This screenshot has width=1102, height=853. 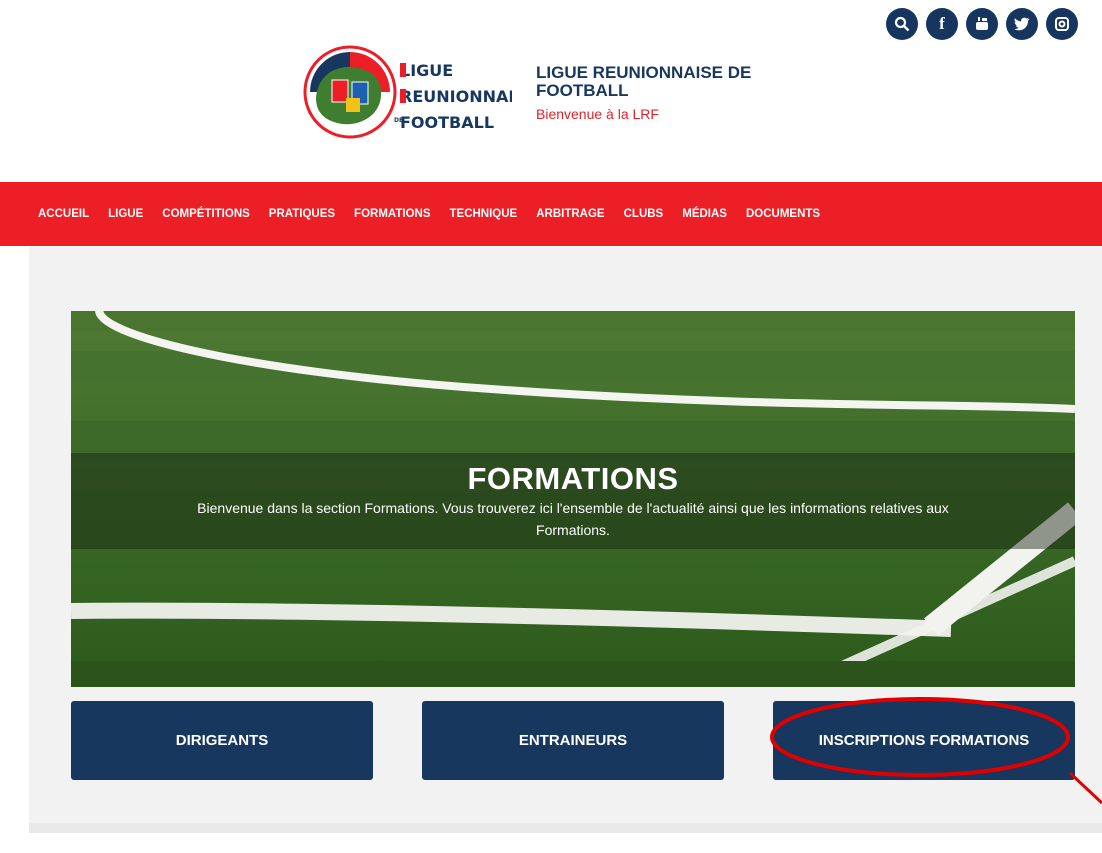 What do you see at coordinates (644, 214) in the screenshot?
I see `nav-item-clubs: CLUBS` at bounding box center [644, 214].